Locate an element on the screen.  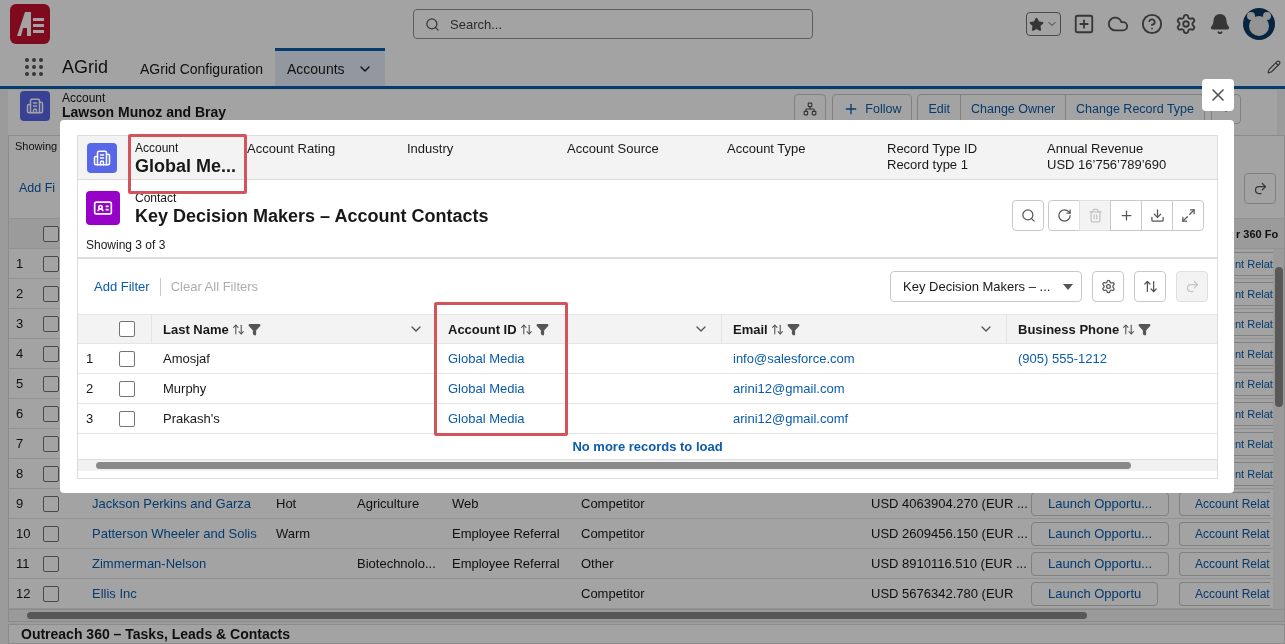
row-number: 2 is located at coordinates (20, 293).